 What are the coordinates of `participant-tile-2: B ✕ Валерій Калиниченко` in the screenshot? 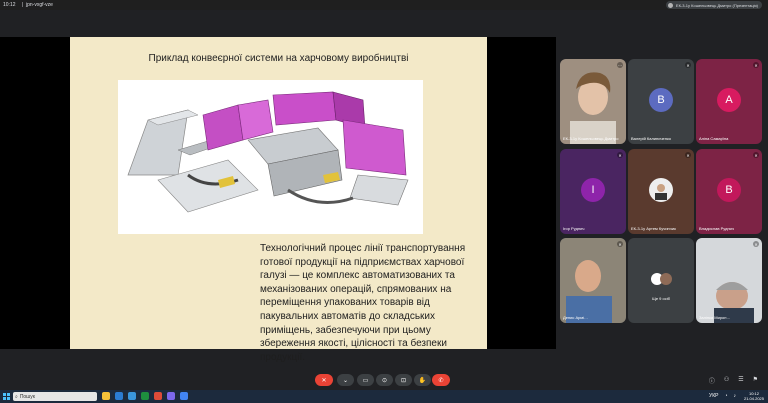 It's located at (661, 101).